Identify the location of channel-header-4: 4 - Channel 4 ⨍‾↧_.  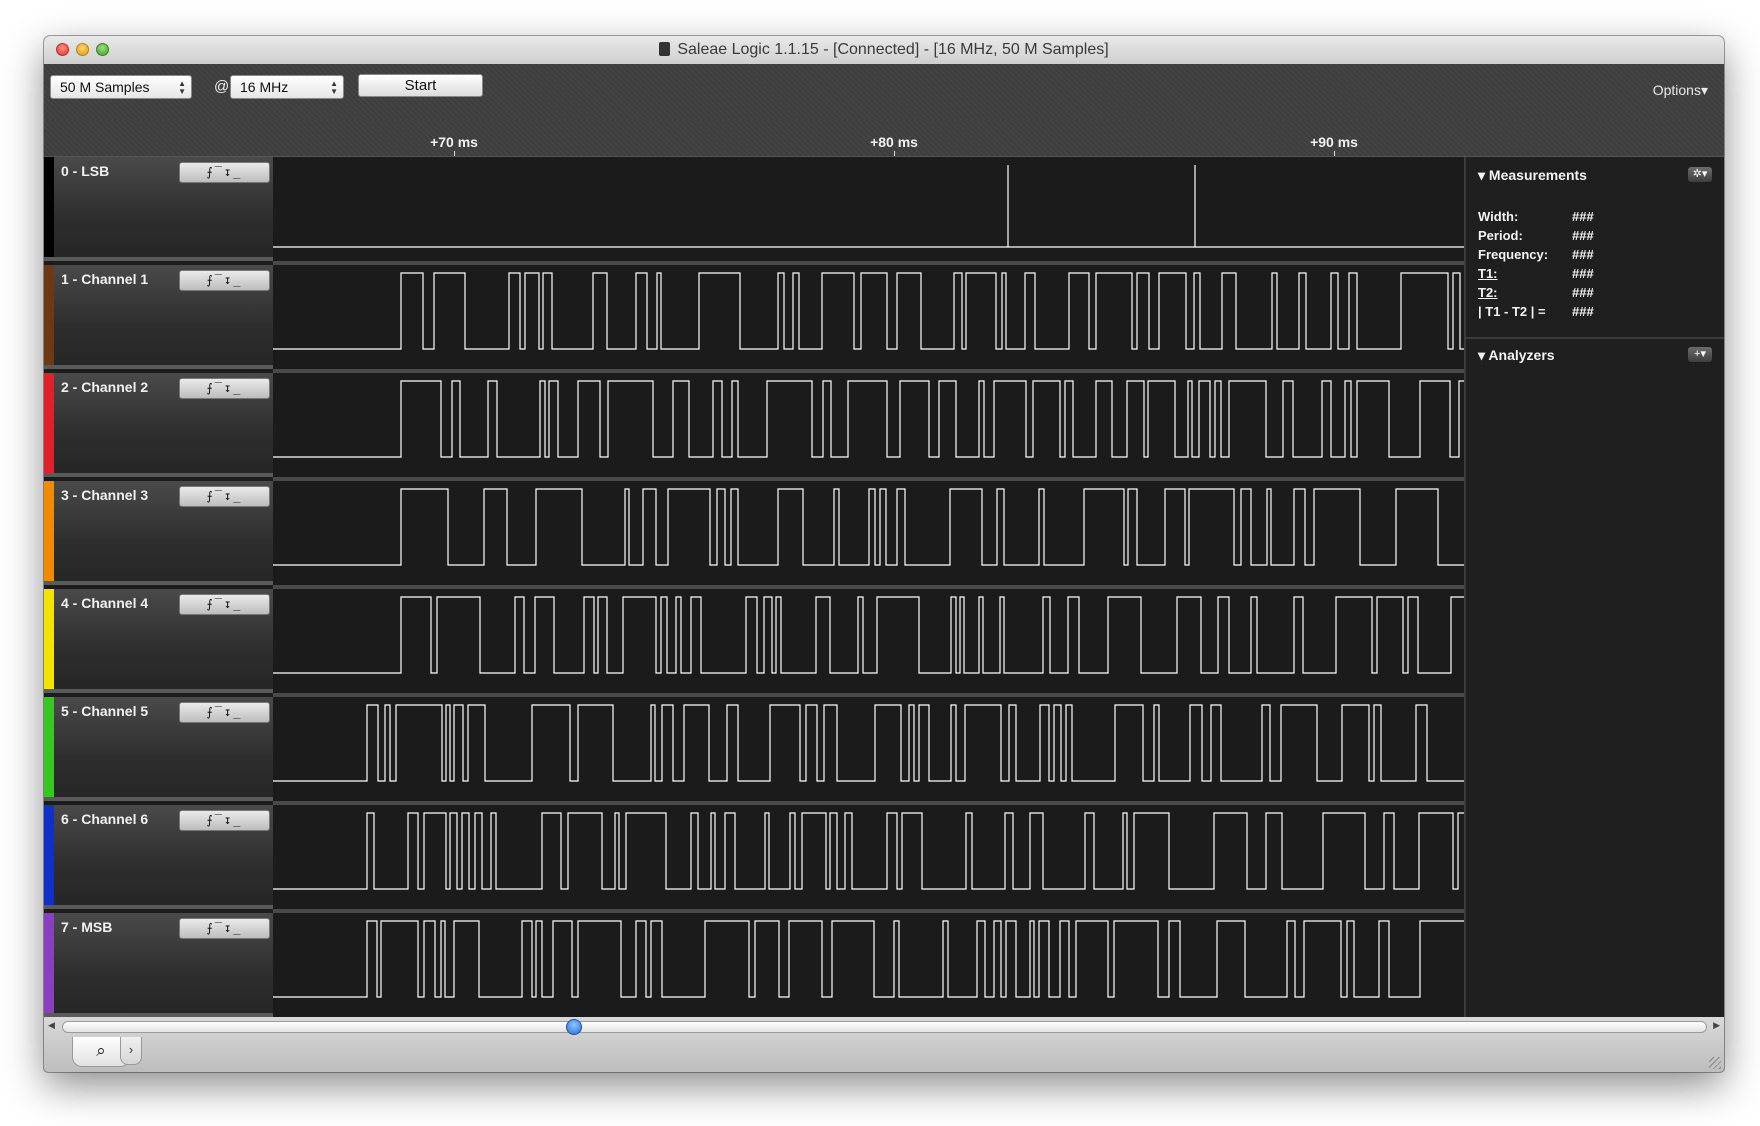
(158, 641).